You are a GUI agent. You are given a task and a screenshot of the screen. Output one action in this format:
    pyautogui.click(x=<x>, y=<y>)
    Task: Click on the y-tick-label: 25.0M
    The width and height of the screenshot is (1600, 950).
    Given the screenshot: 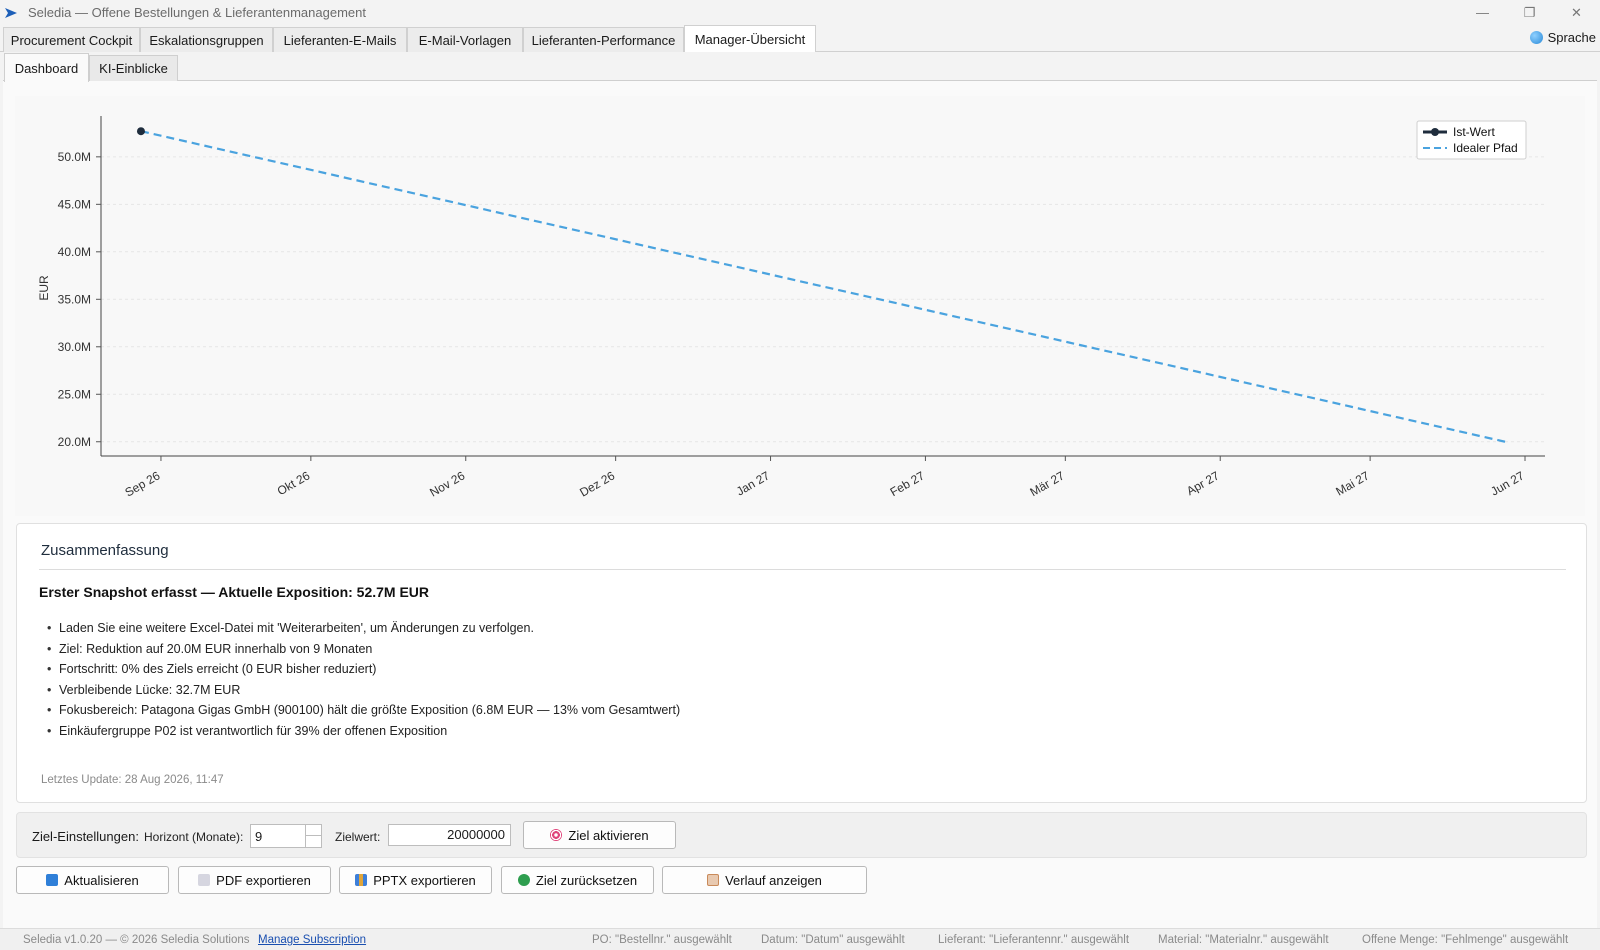 What is the action you would take?
    pyautogui.click(x=74, y=394)
    